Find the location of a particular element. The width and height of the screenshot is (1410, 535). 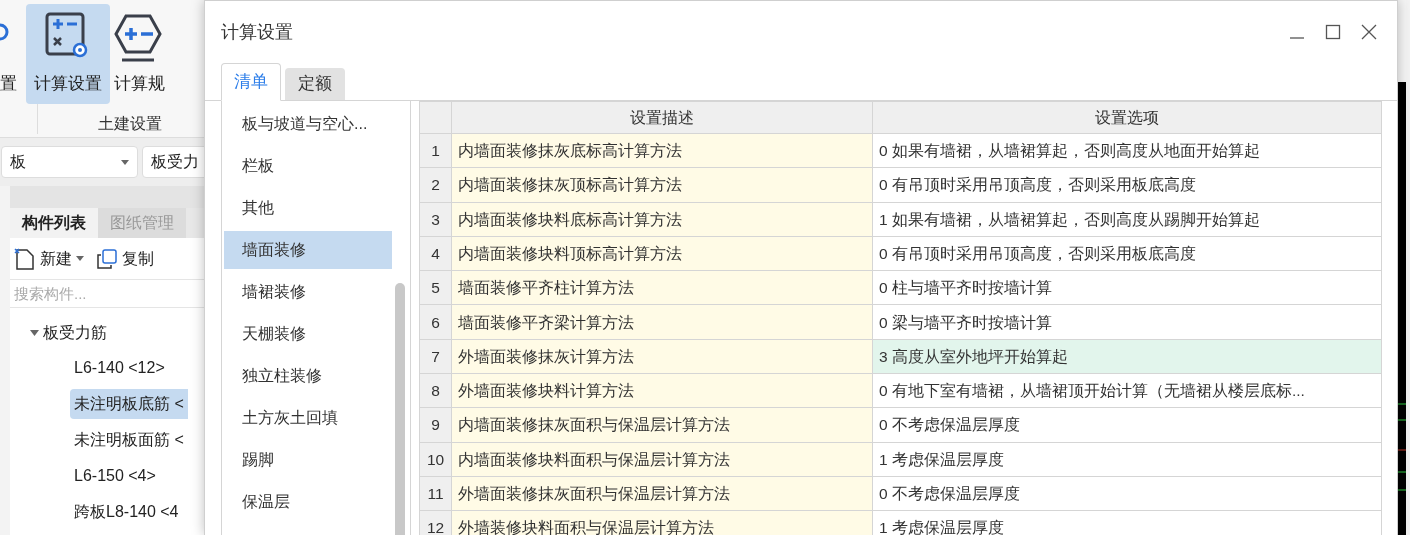

column-header: 设置选项 is located at coordinates (1127, 117).